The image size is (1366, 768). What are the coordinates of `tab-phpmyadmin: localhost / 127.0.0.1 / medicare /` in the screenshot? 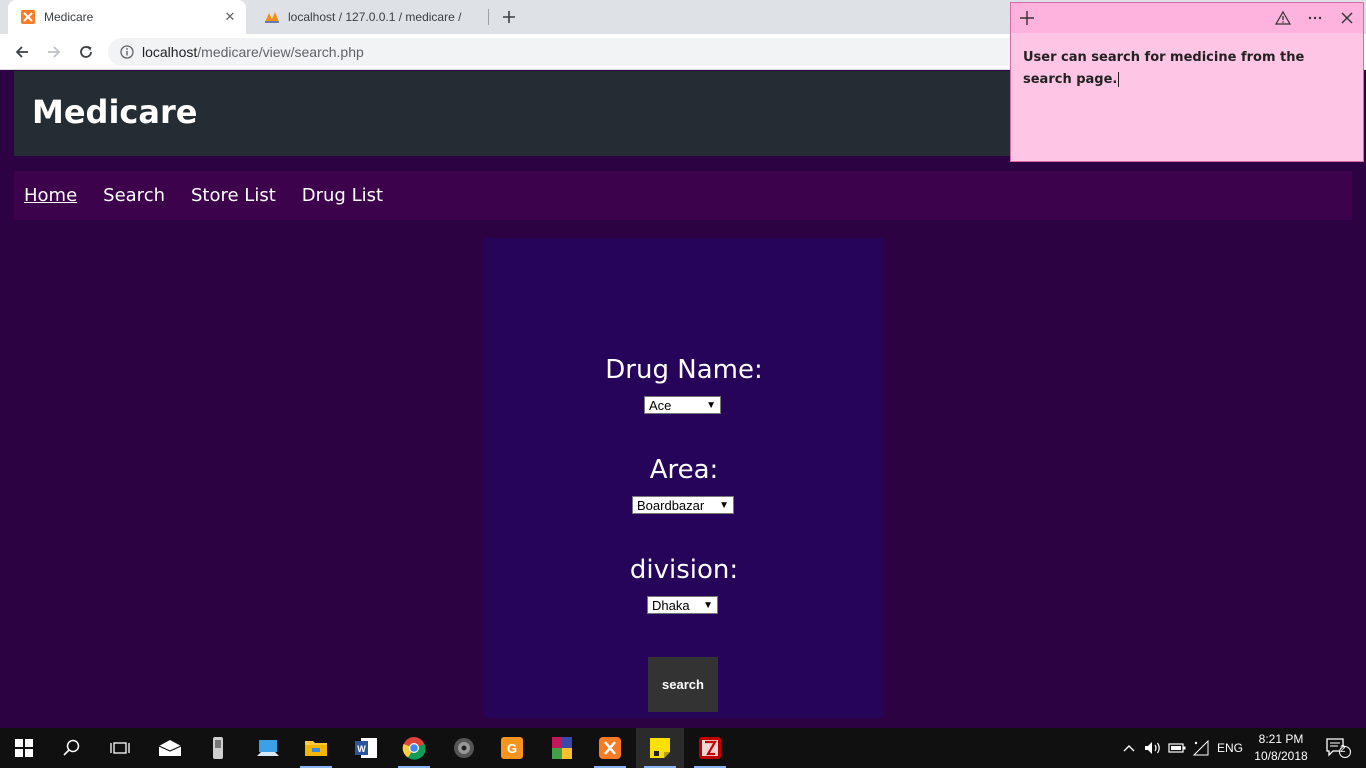 It's located at (370, 17).